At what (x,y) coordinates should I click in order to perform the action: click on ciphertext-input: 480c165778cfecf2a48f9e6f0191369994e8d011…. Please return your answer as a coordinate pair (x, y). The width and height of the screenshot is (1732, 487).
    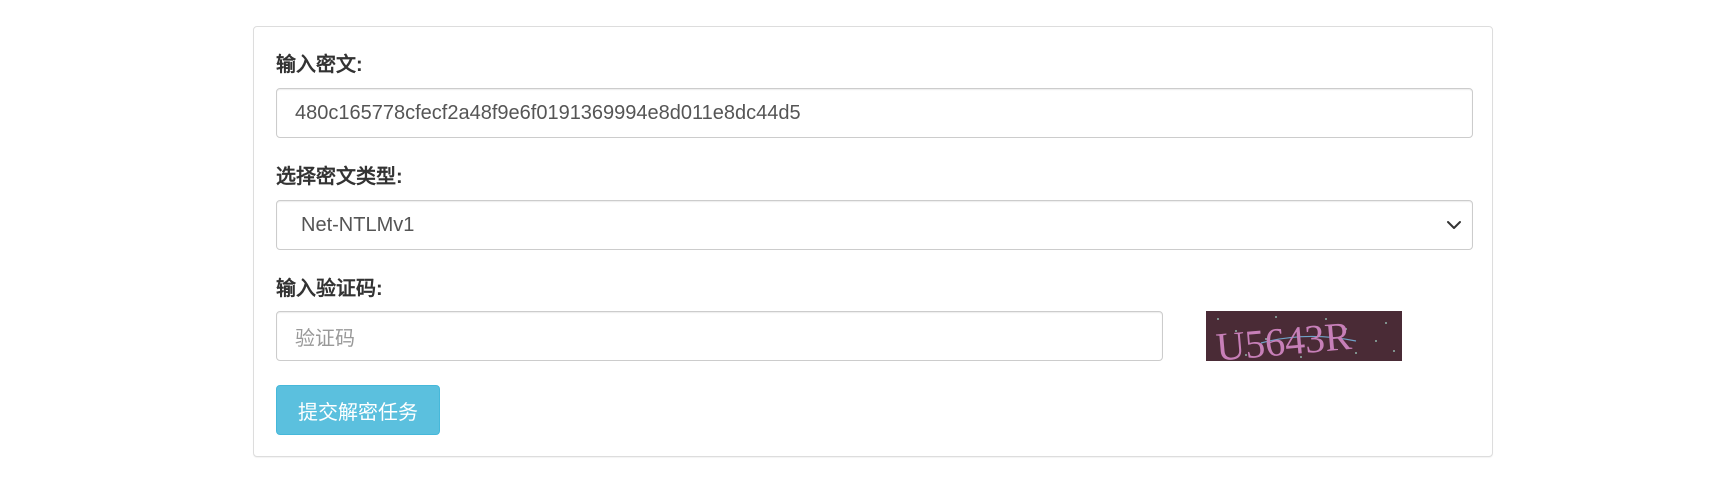
    Looking at the image, I should click on (874, 113).